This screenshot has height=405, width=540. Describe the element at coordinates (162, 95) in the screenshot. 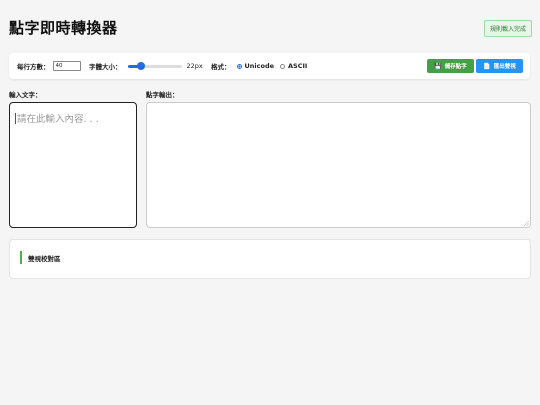

I see `output-label: 點字輸出：` at that location.